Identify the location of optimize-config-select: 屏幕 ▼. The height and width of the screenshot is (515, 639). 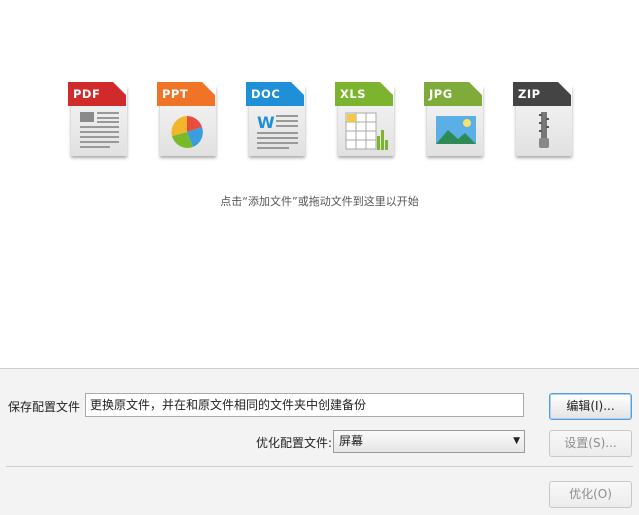
(429, 441).